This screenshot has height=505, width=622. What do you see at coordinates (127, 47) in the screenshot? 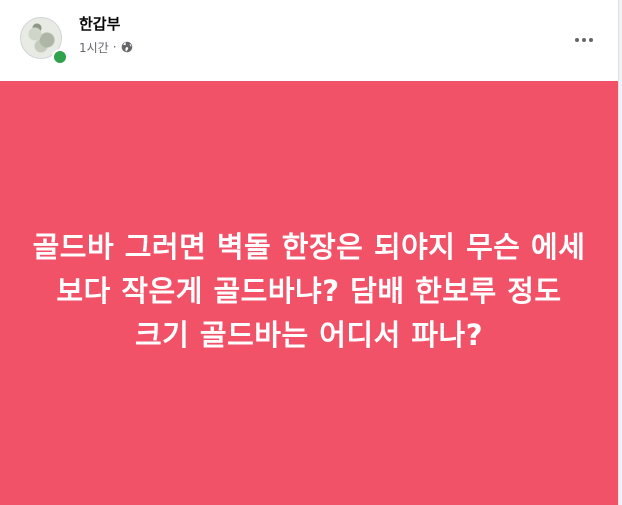
I see `globe-icon` at bounding box center [127, 47].